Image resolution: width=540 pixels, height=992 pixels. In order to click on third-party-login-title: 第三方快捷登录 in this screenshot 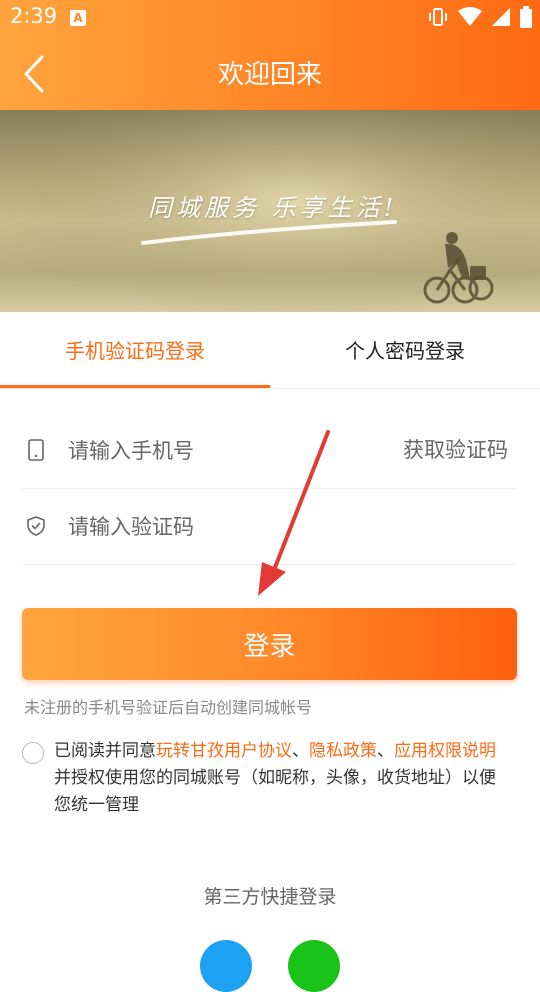, I will do `click(270, 897)`.